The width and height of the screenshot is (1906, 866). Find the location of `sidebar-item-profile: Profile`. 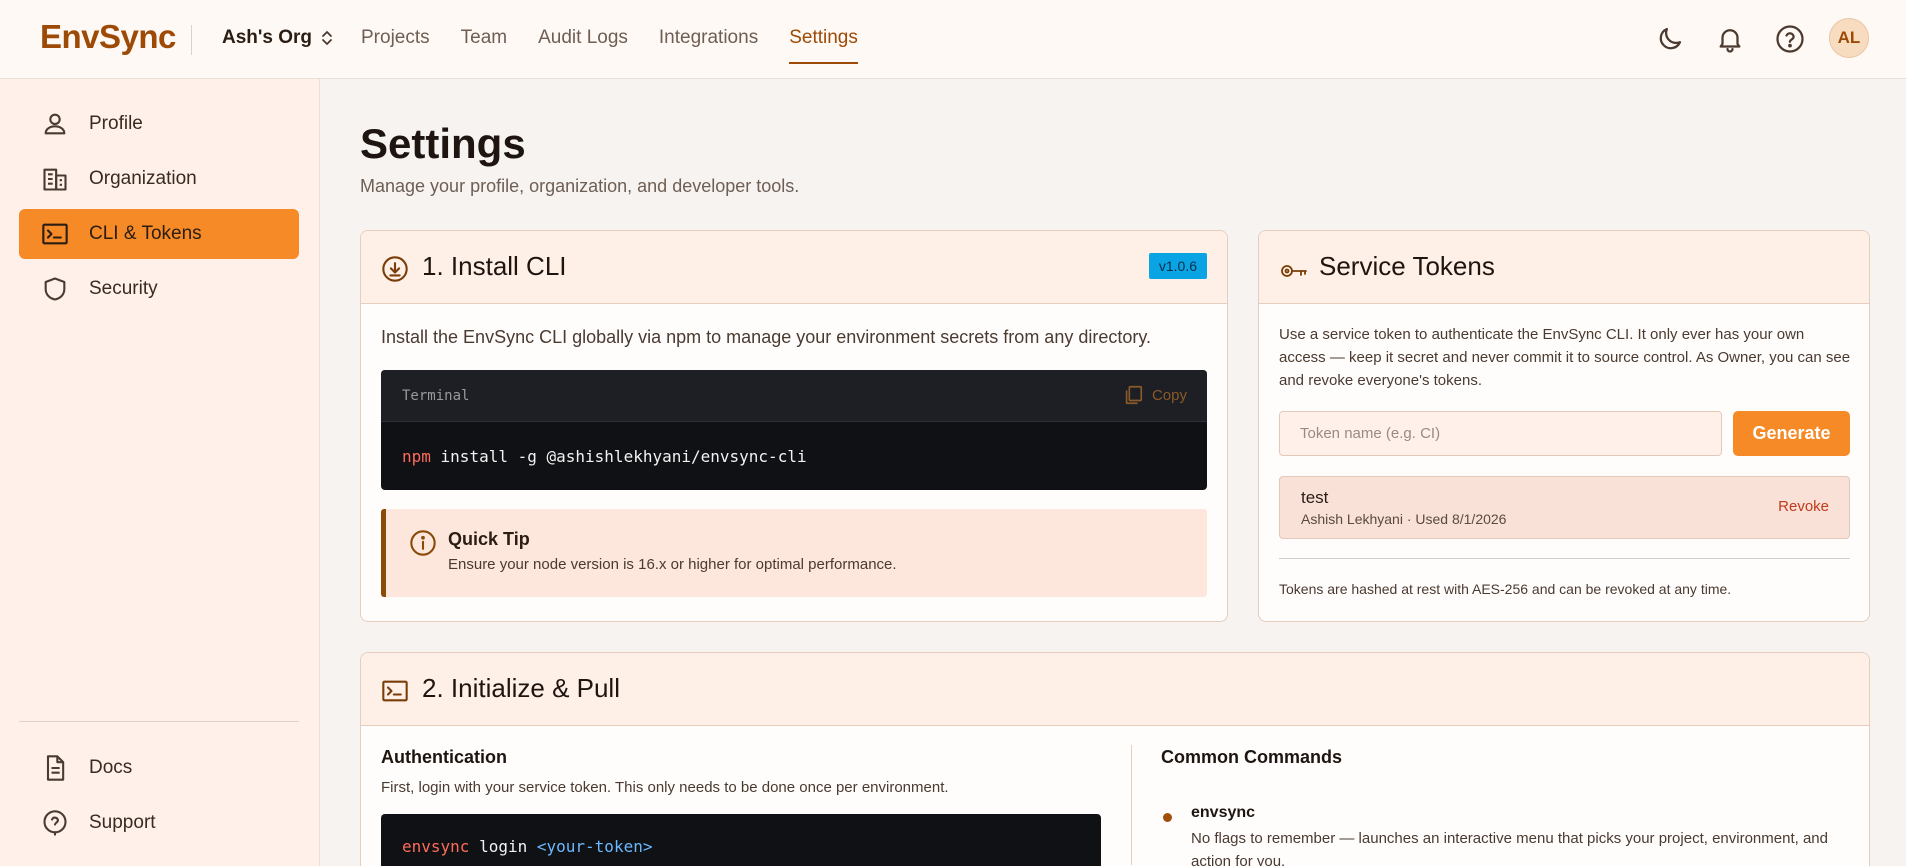

sidebar-item-profile: Profile is located at coordinates (159, 124).